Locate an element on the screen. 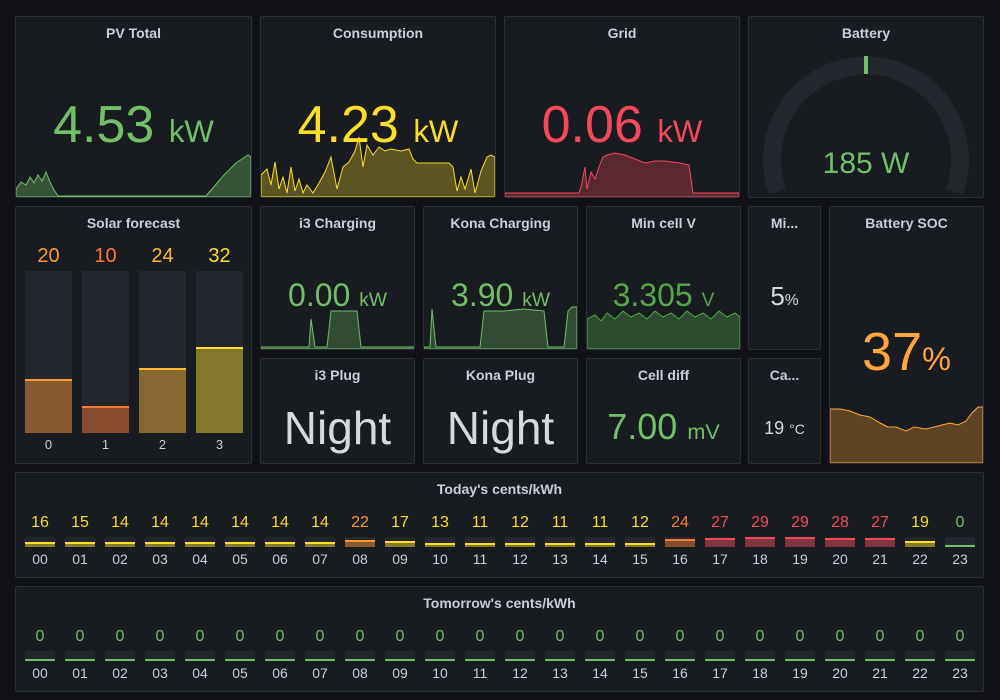  consumption-panel: Consumption 4.23 kW is located at coordinates (378, 107).